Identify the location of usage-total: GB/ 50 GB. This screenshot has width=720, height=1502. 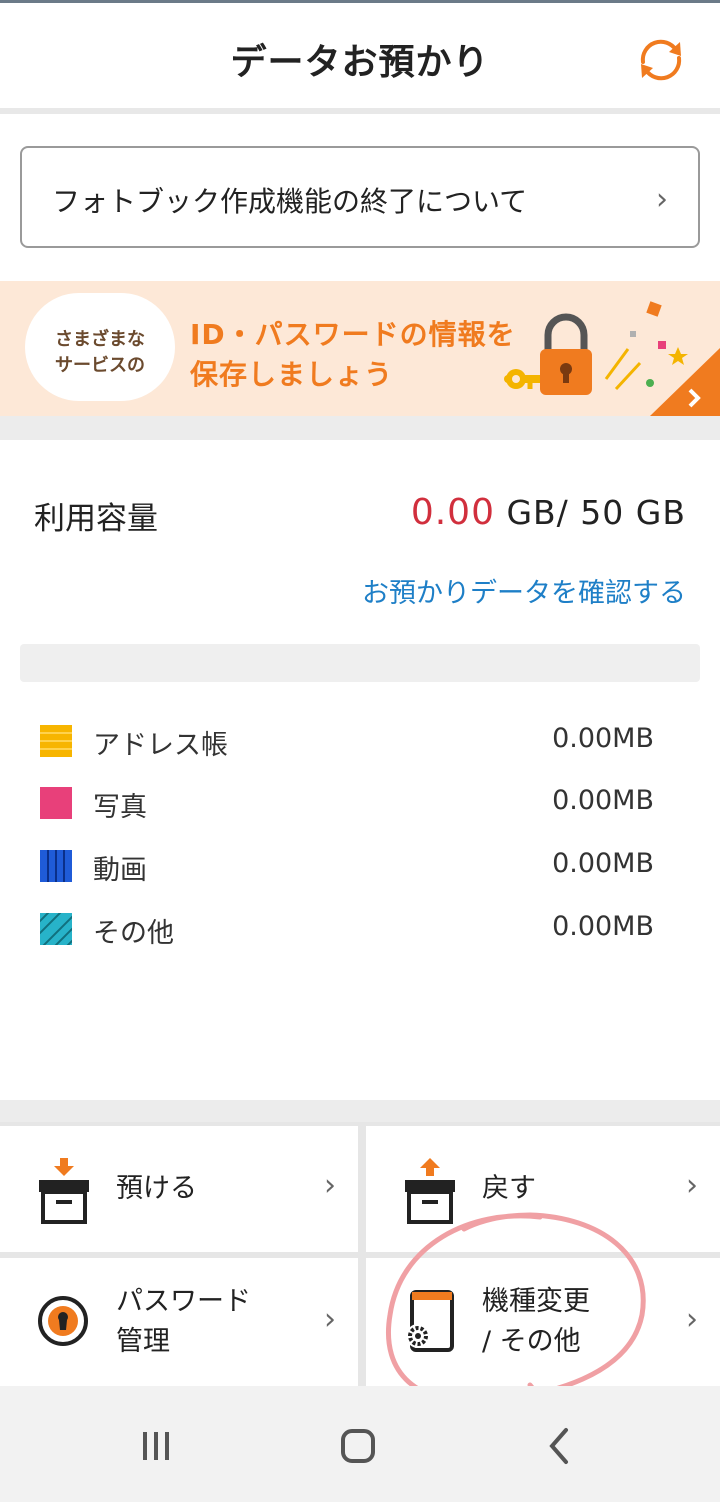
(590, 512).